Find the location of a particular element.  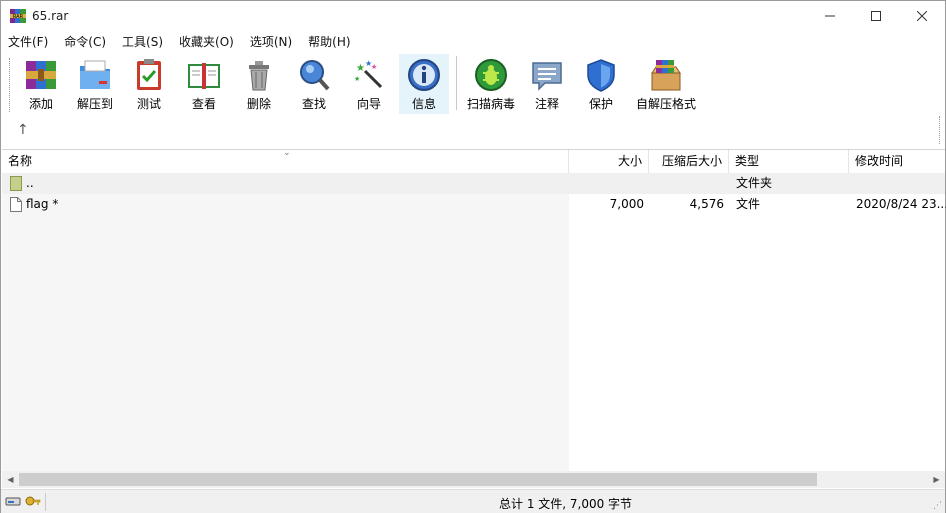

winrar-app-icon: RAR is located at coordinates (18, 16).